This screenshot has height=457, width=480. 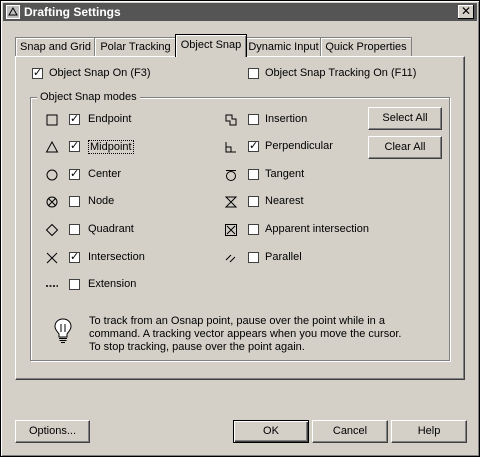 What do you see at coordinates (350, 431) in the screenshot?
I see `cancel-button: Cancel` at bounding box center [350, 431].